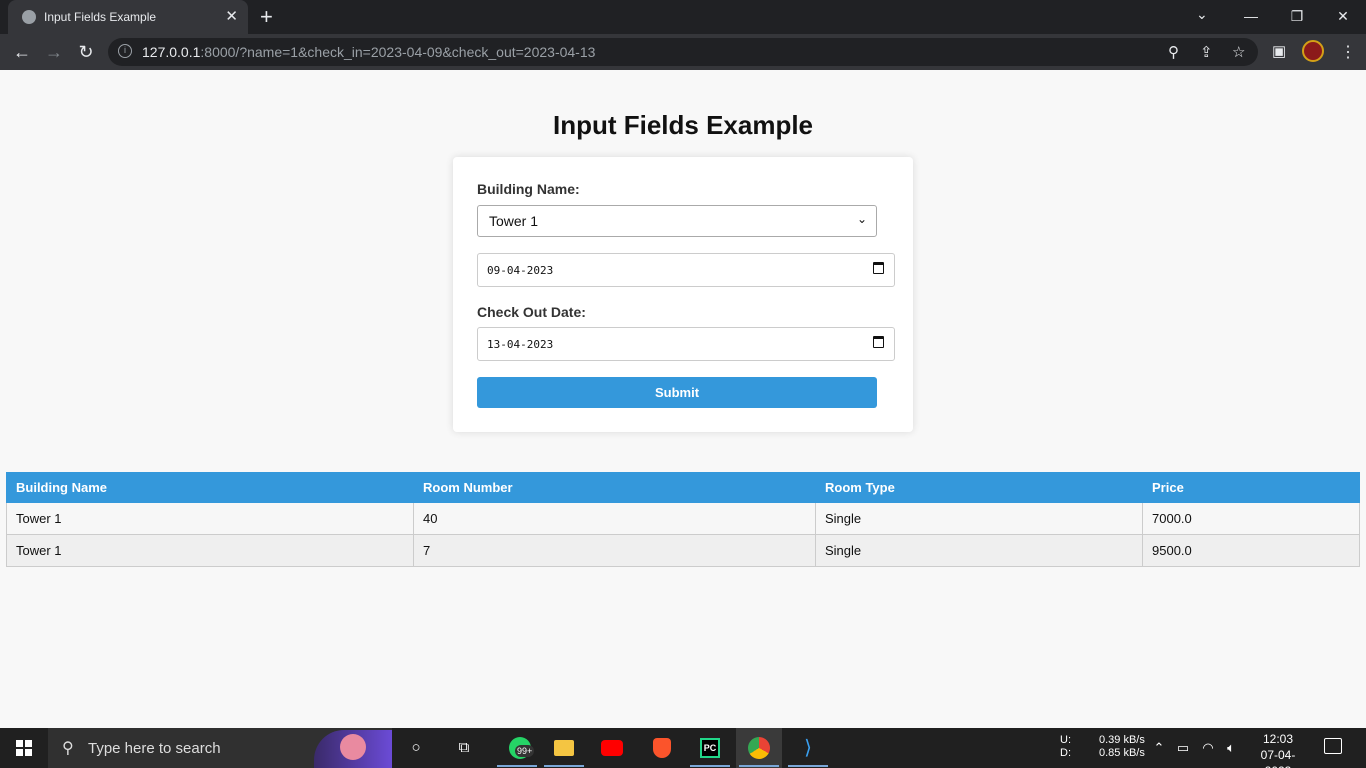 Image resolution: width=1366 pixels, height=768 pixels. What do you see at coordinates (1159, 748) in the screenshot?
I see `chevron-up-icon: ⌃` at bounding box center [1159, 748].